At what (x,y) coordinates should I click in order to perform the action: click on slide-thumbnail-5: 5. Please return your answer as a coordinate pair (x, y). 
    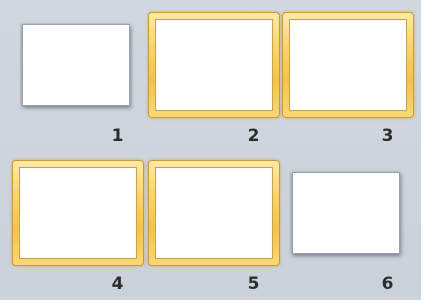
    Looking at the image, I should click on (214, 230).